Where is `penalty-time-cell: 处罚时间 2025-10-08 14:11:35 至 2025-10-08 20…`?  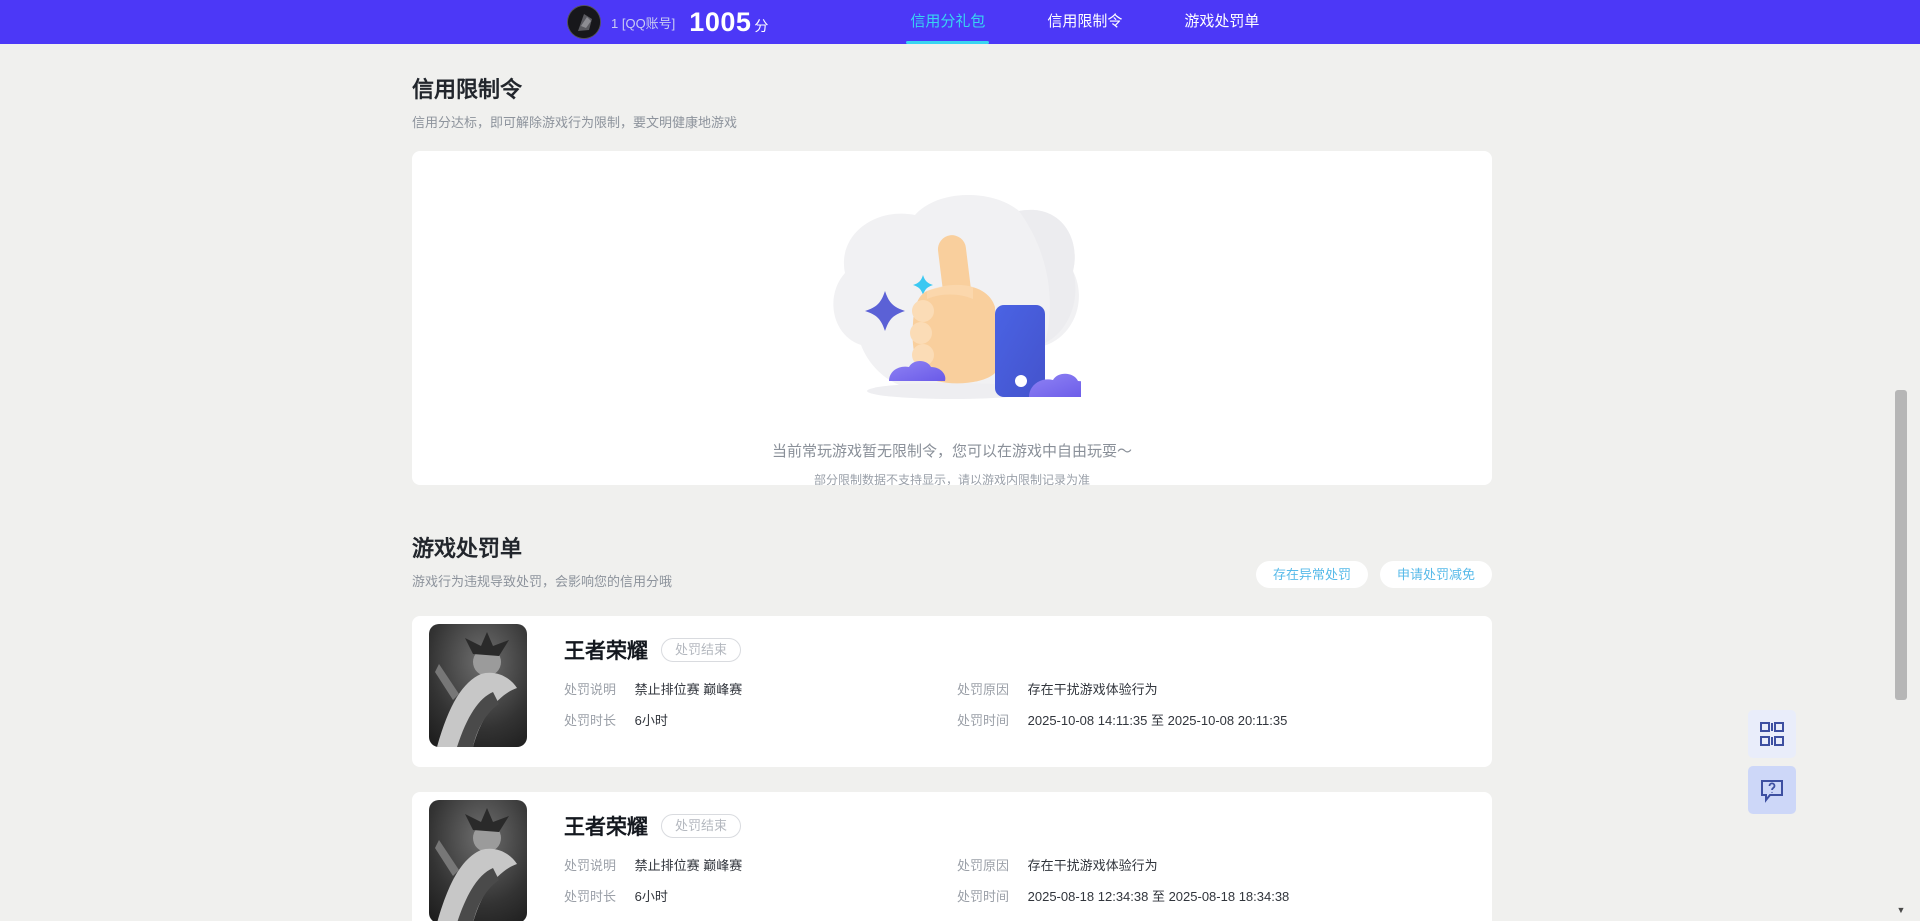
penalty-time-cell: 处罚时间 2025-10-08 14:11:35 至 2025-10-08 20… is located at coordinates (1214, 719).